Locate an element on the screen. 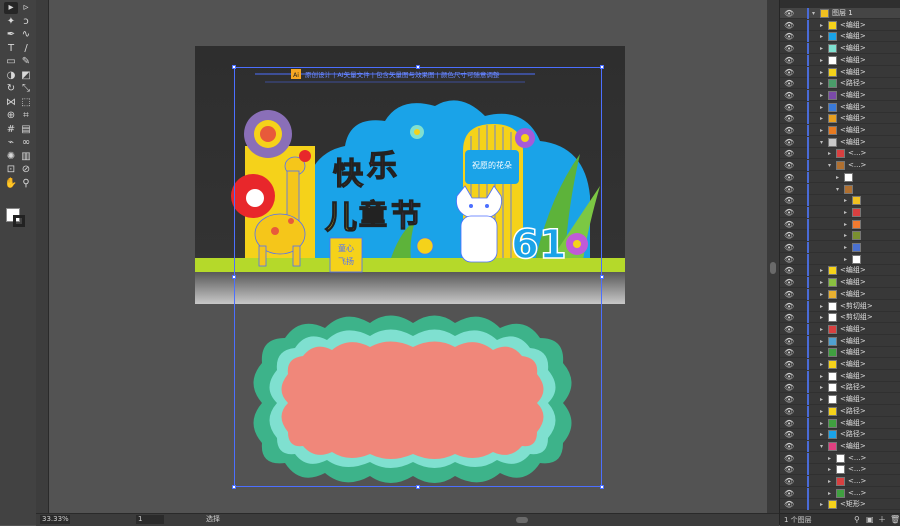 The width and height of the screenshot is (900, 526). shape-builder-tool: ⊕ is located at coordinates (11, 116).